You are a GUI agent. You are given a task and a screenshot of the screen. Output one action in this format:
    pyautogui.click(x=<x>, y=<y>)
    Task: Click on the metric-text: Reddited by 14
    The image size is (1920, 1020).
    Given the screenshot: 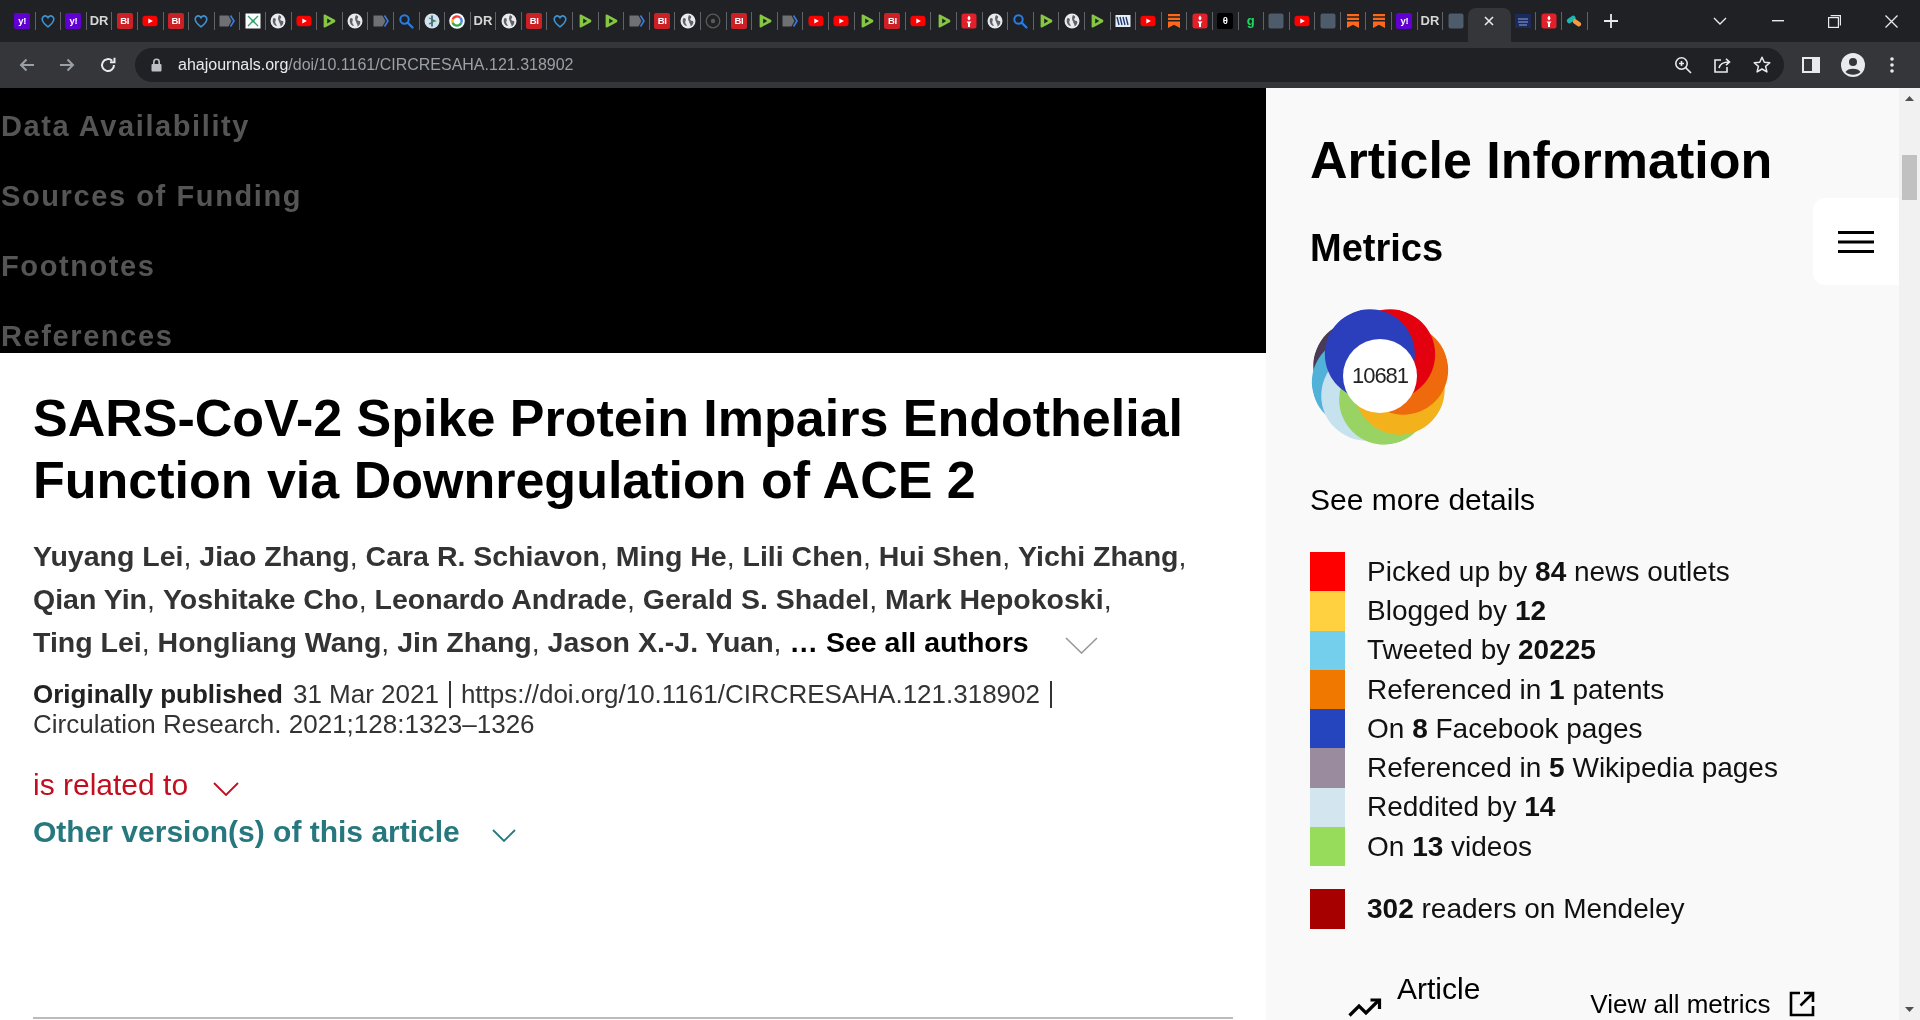 What is the action you would take?
    pyautogui.click(x=1461, y=807)
    